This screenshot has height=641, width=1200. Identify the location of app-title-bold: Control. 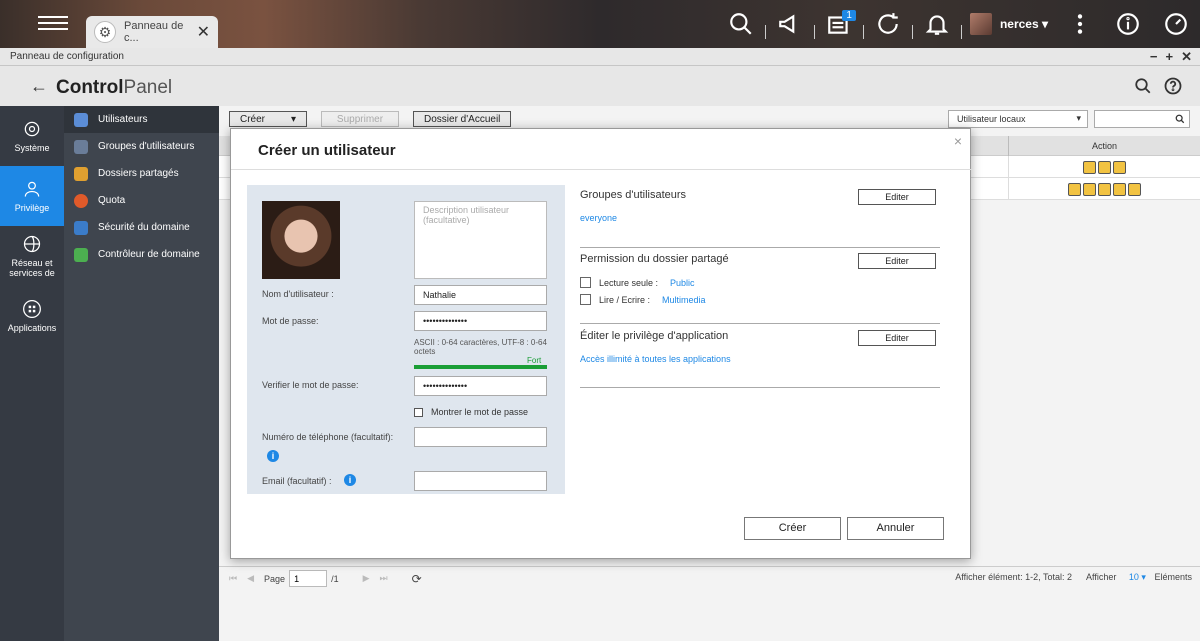
(90, 87).